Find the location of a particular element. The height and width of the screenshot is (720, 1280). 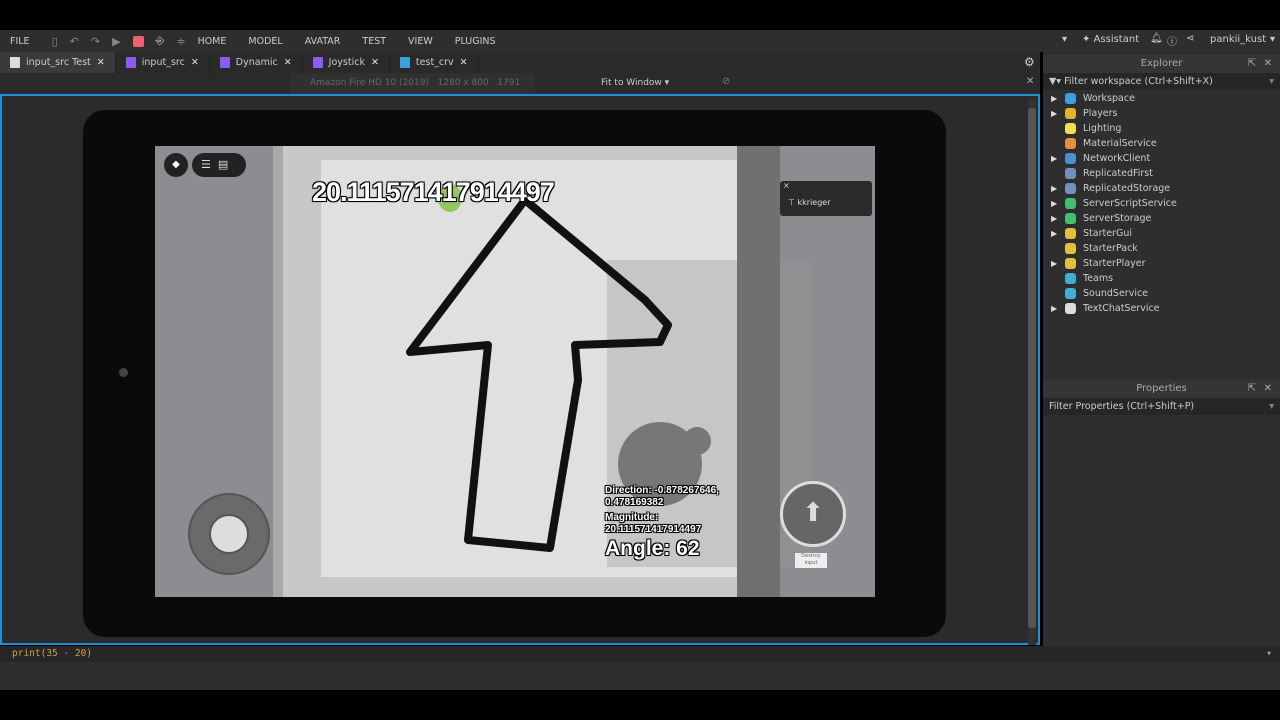

explorer-item-textchatservice: ▶ TextChatService is located at coordinates (1161, 308).